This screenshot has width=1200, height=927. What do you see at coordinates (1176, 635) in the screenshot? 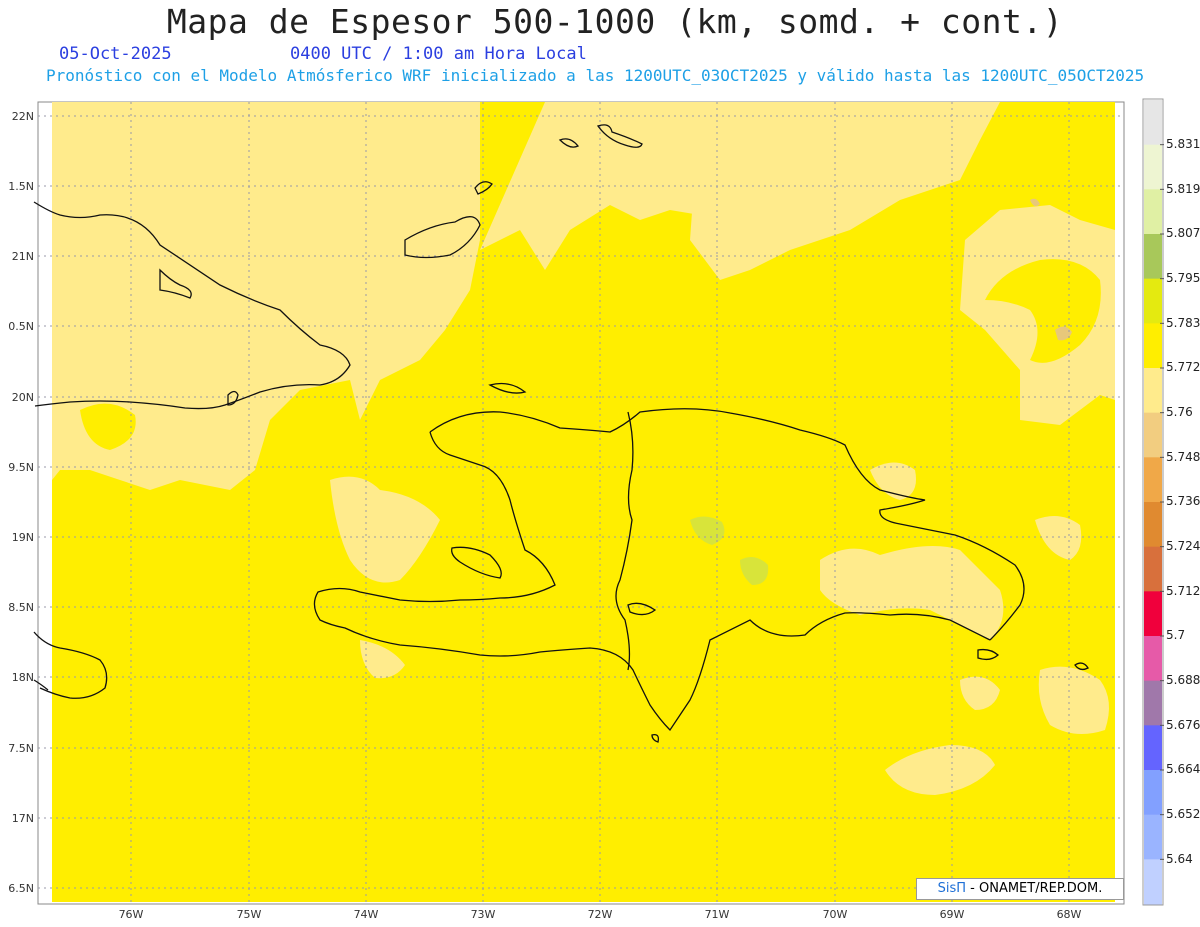
I see `colorbar-label: 5.7` at bounding box center [1176, 635].